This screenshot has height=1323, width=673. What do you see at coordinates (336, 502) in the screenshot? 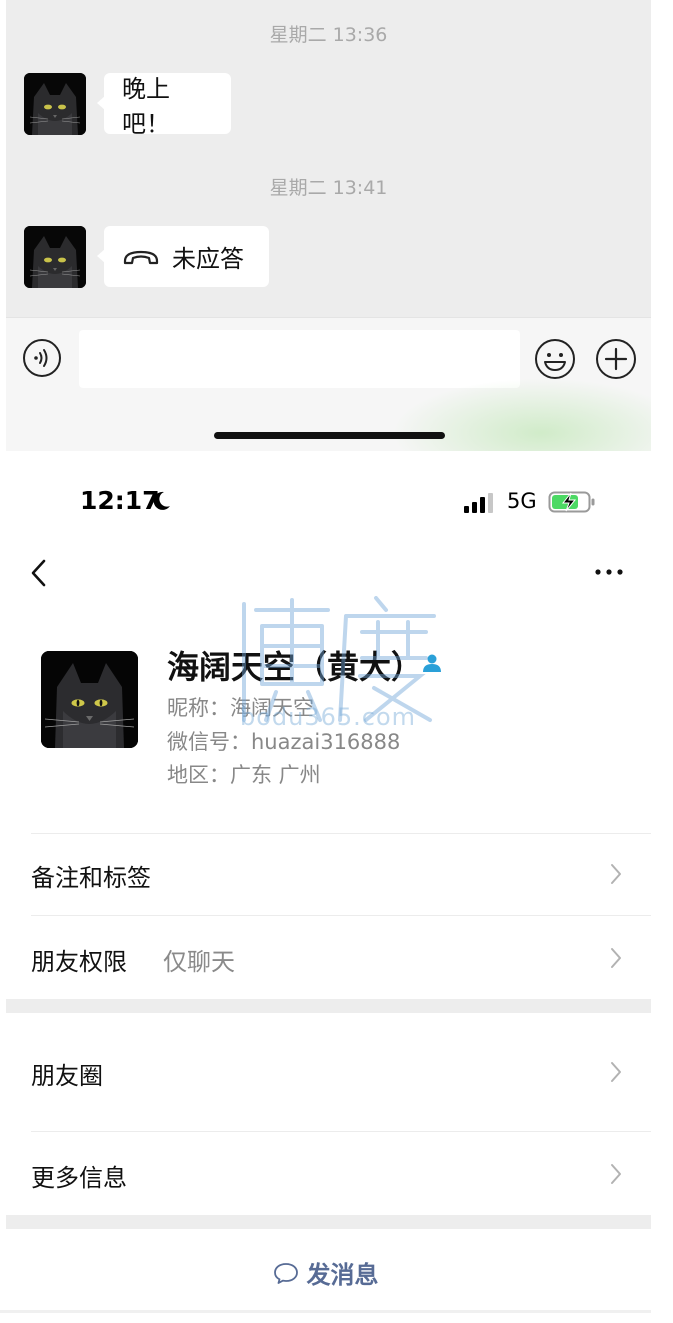
I see `status-bar: 12:17 5G` at bounding box center [336, 502].